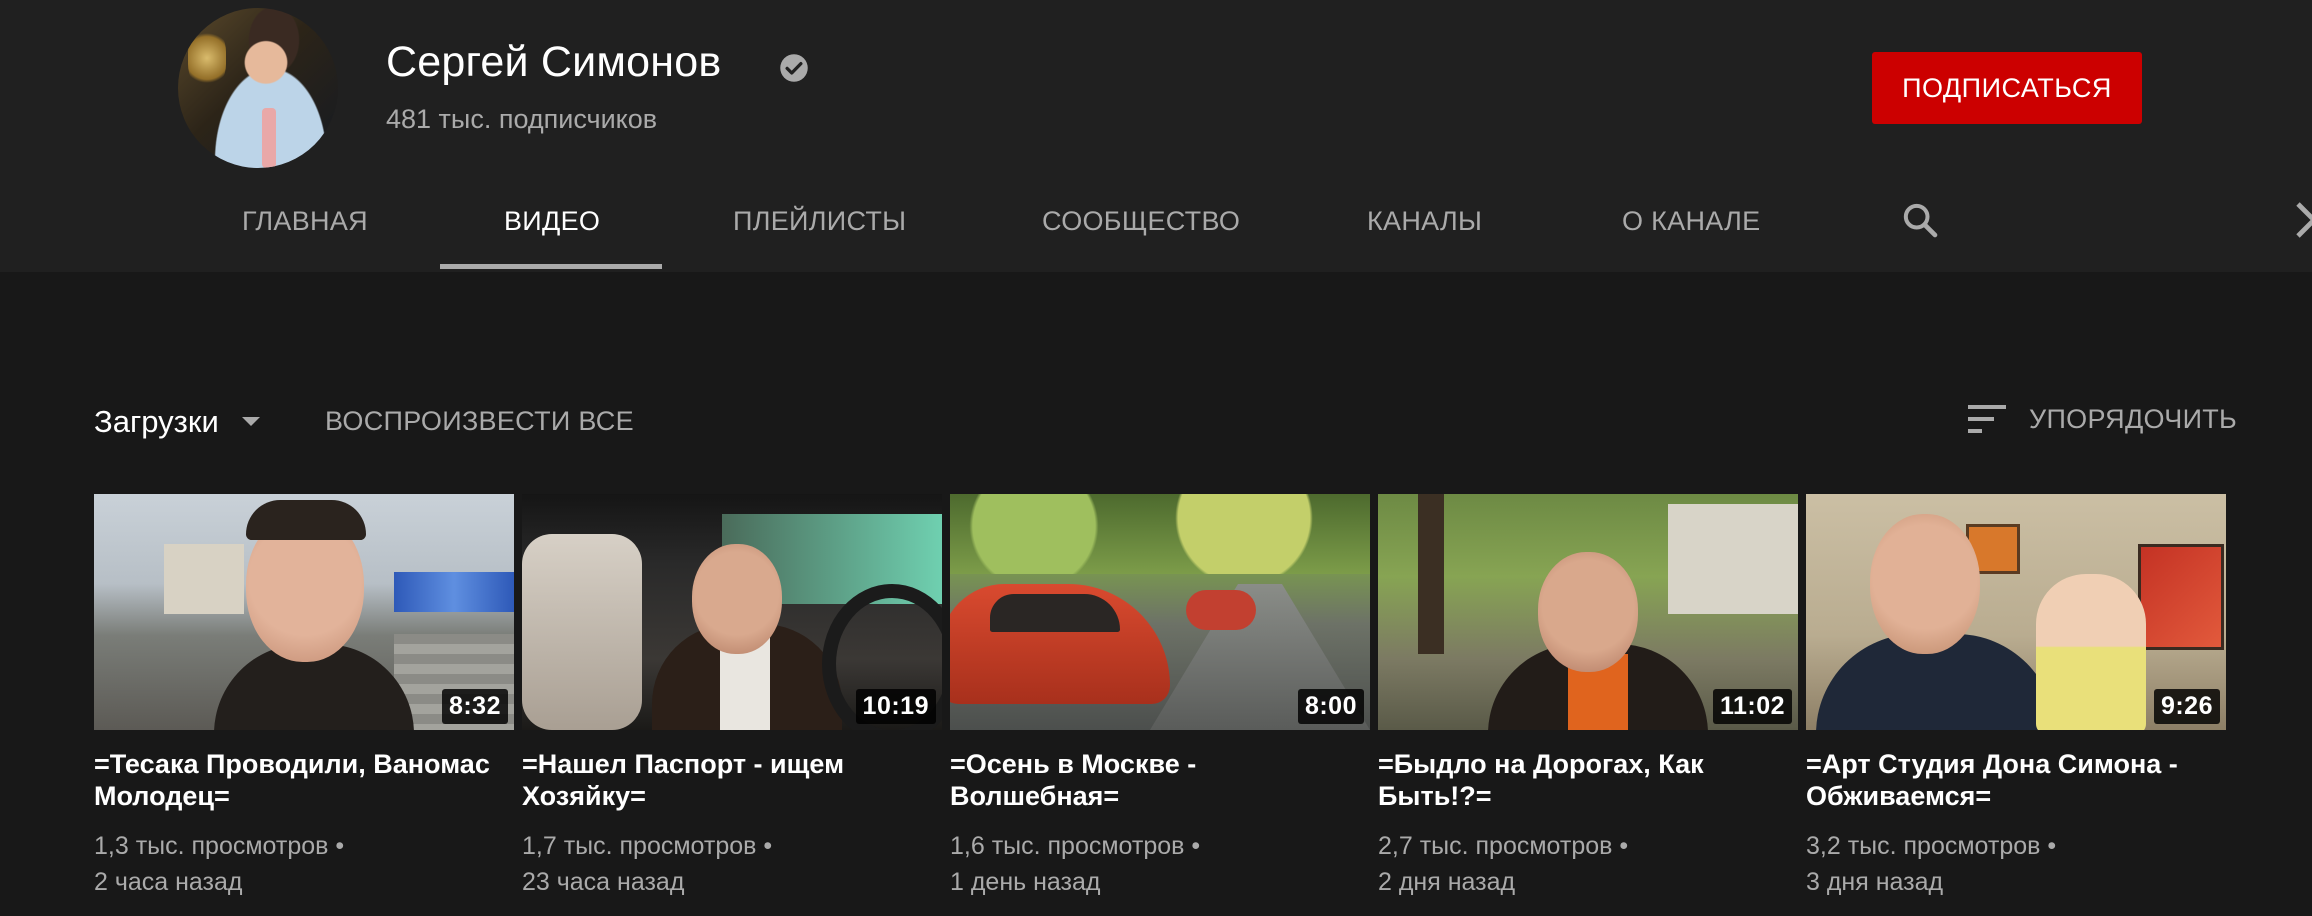 The image size is (2312, 916). I want to click on video-meta: 1,6 тыс. просмотров • 1 день назад, so click(1160, 864).